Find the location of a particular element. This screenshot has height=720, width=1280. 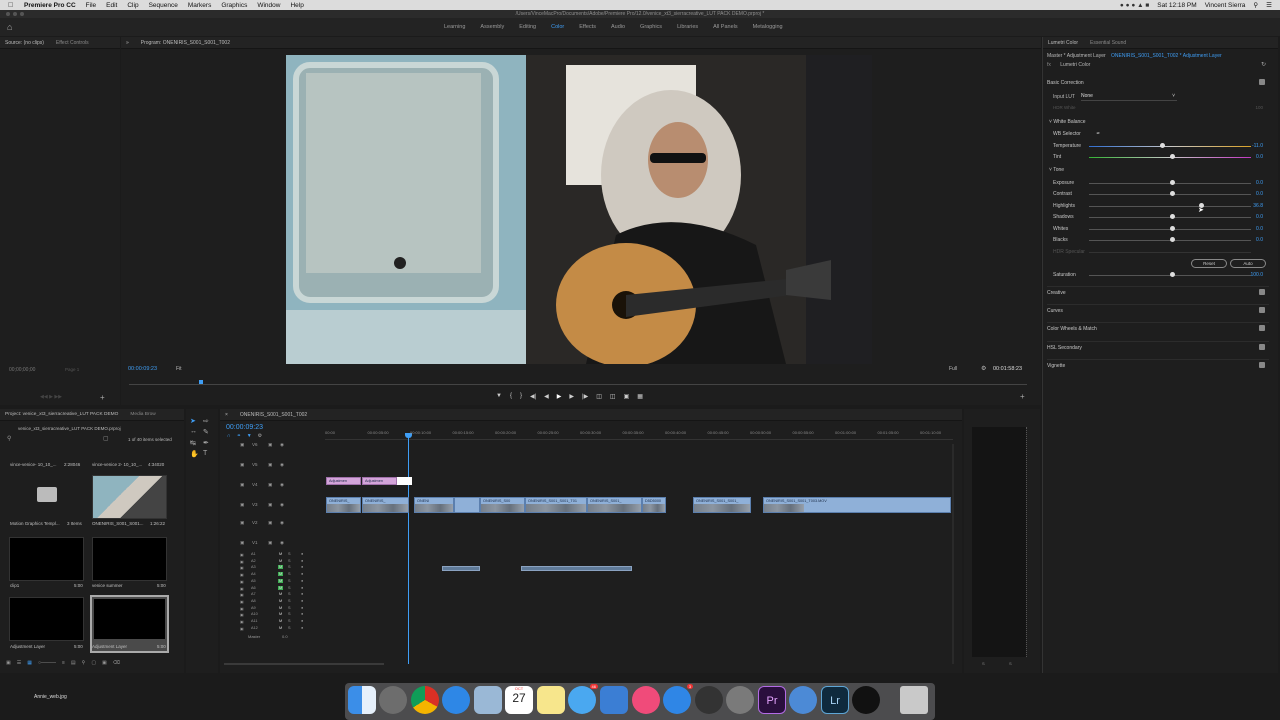

new-item-icon: ▣ is located at coordinates (104, 664).